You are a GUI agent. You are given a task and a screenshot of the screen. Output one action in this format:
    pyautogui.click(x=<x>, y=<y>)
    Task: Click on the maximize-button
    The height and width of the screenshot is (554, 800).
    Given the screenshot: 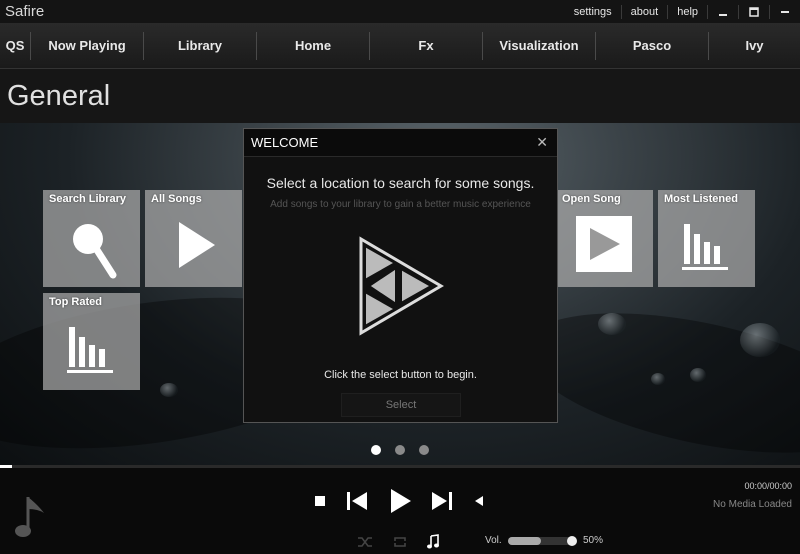 What is the action you would take?
    pyautogui.click(x=753, y=11)
    